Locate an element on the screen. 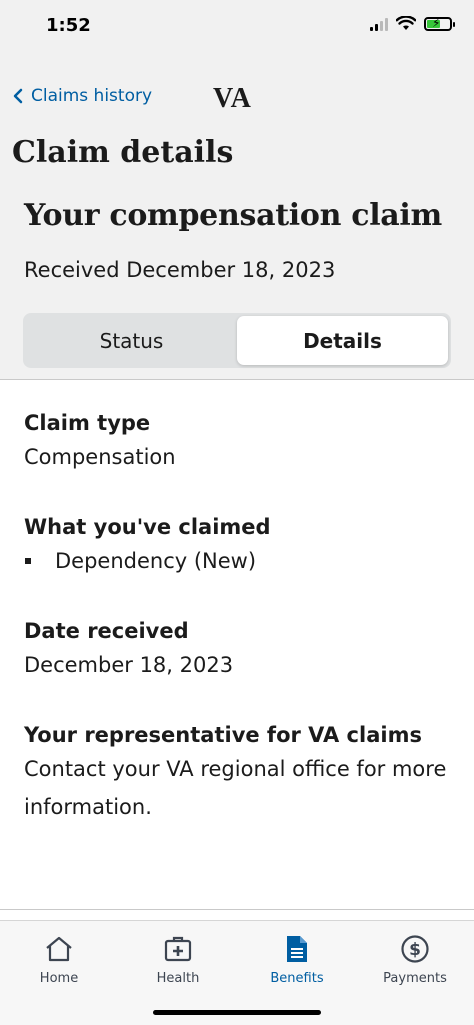 Image resolution: width=474 pixels, height=1025 pixels. segment-details: Details is located at coordinates (342, 340).